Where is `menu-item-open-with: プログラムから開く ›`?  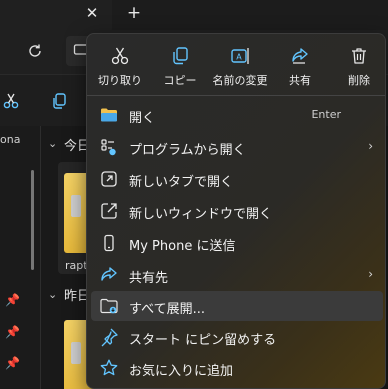 menu-item-open-with: プログラムから開く › is located at coordinates (237, 147).